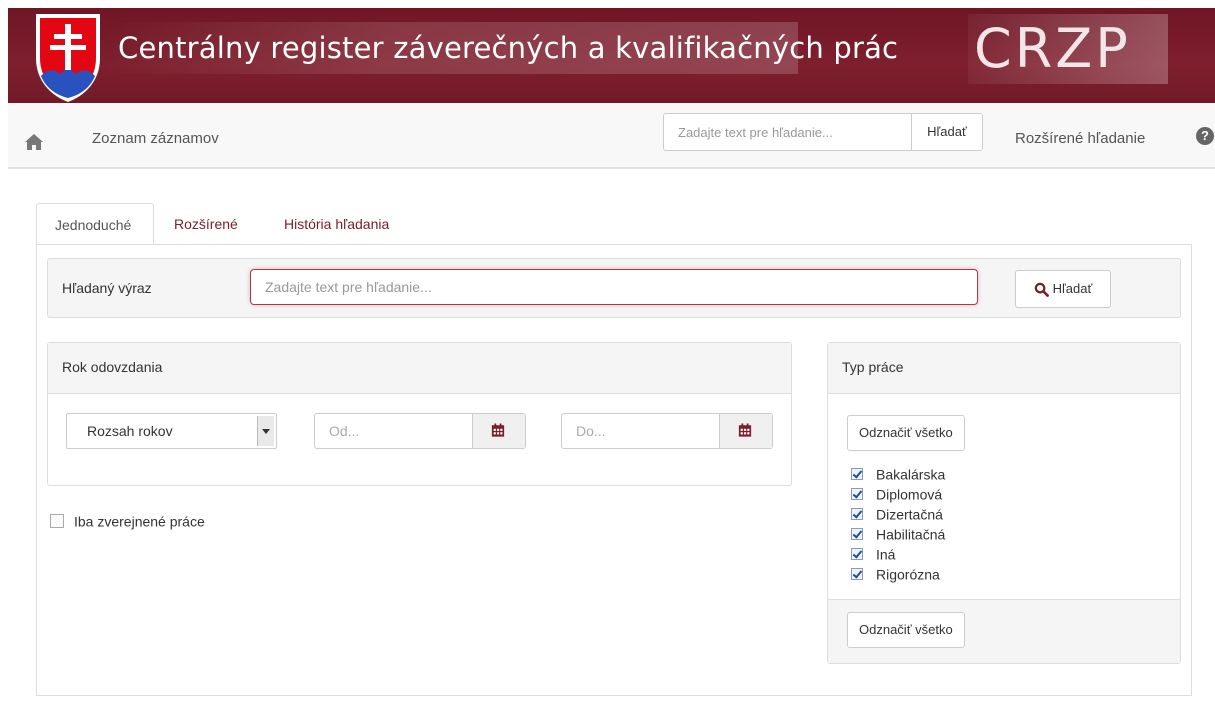 The width and height of the screenshot is (1215, 720). What do you see at coordinates (336, 224) in the screenshot?
I see `tab-search-history: História hľadania` at bounding box center [336, 224].